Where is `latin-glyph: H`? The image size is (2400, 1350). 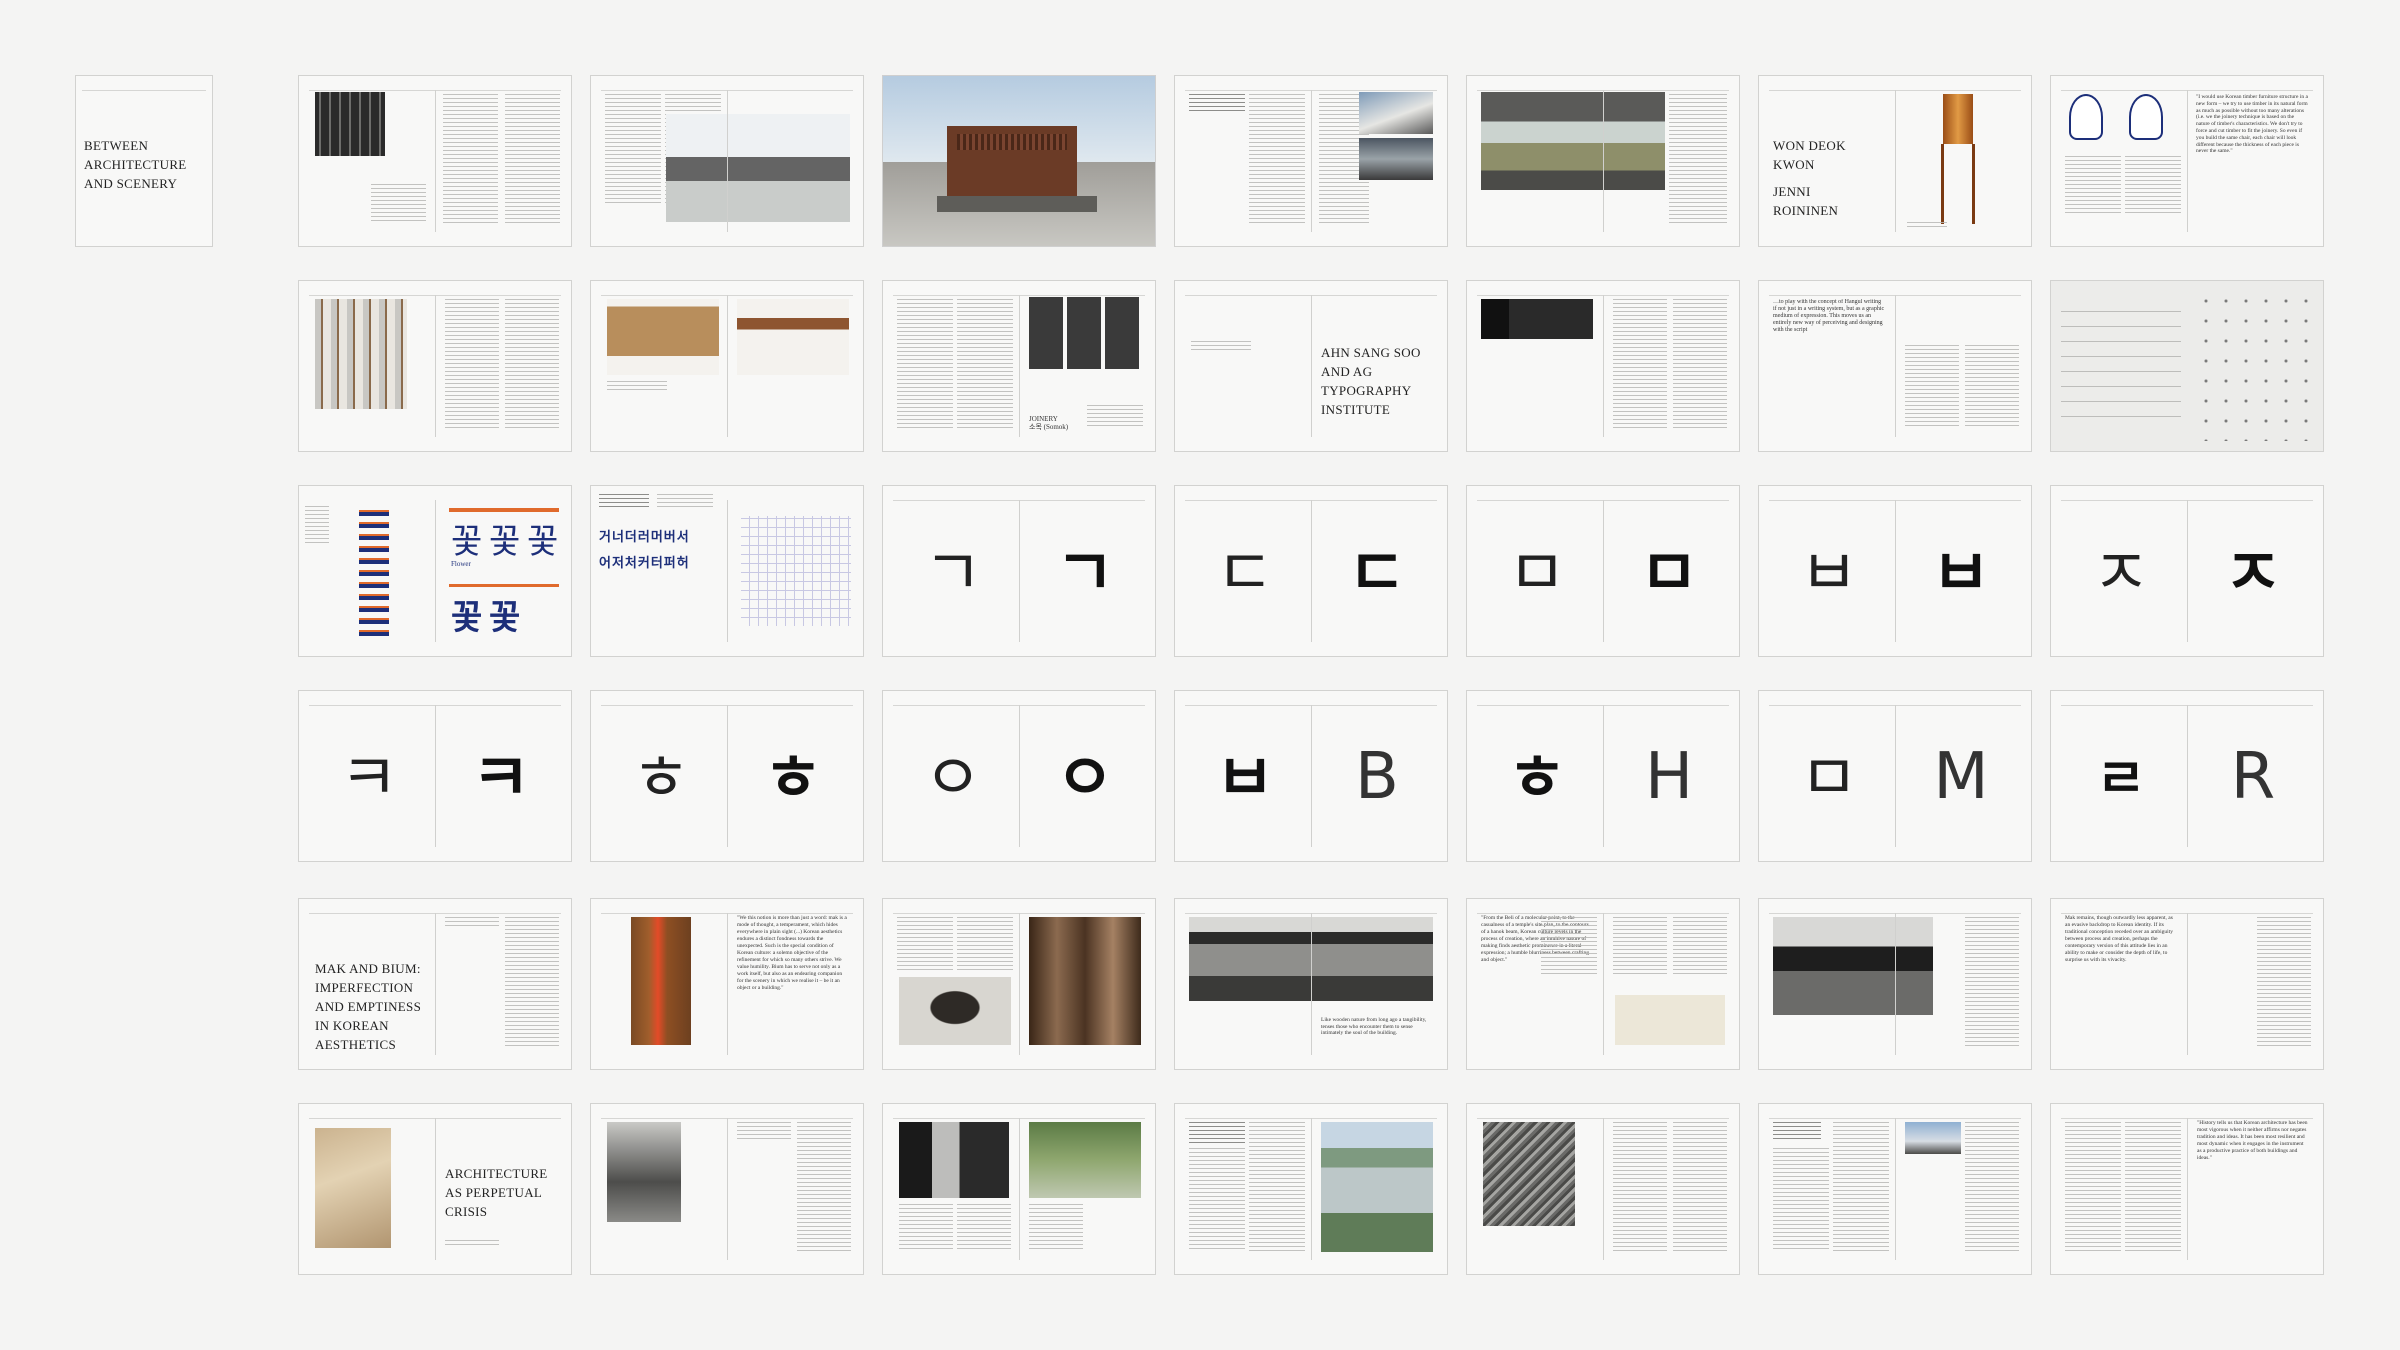 latin-glyph: H is located at coordinates (1669, 777).